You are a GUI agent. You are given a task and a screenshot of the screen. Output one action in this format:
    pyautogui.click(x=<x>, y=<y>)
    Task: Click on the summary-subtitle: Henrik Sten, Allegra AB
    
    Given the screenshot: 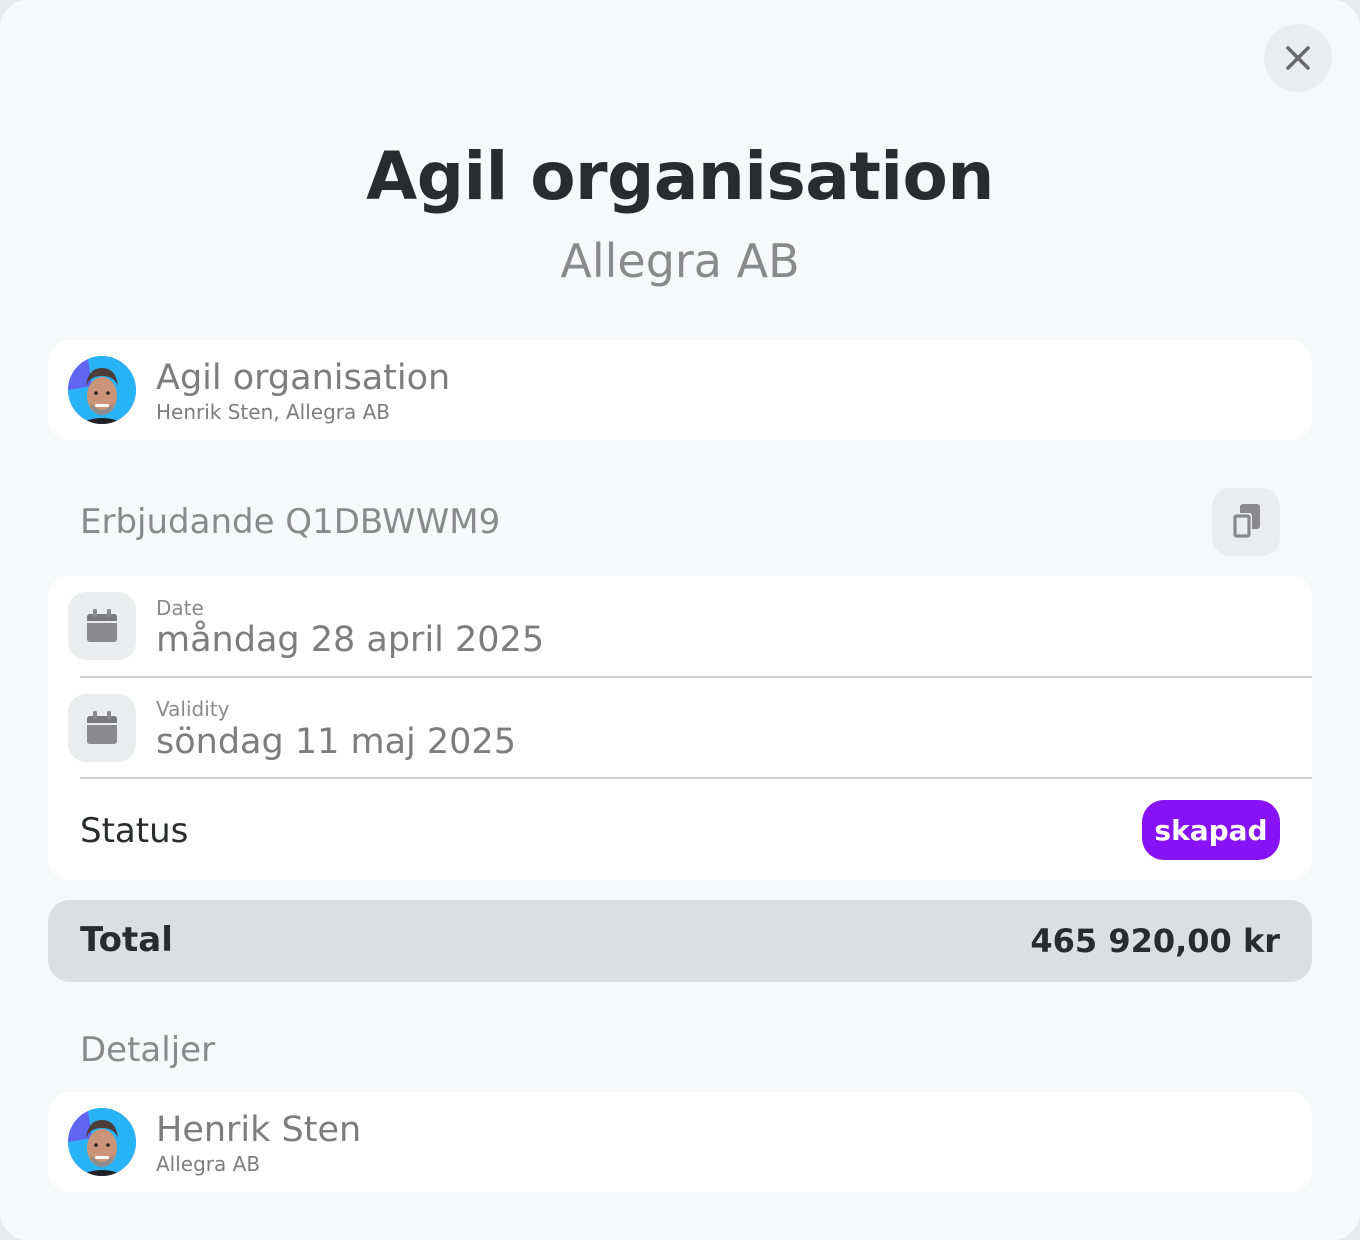 What is the action you would take?
    pyautogui.click(x=273, y=412)
    